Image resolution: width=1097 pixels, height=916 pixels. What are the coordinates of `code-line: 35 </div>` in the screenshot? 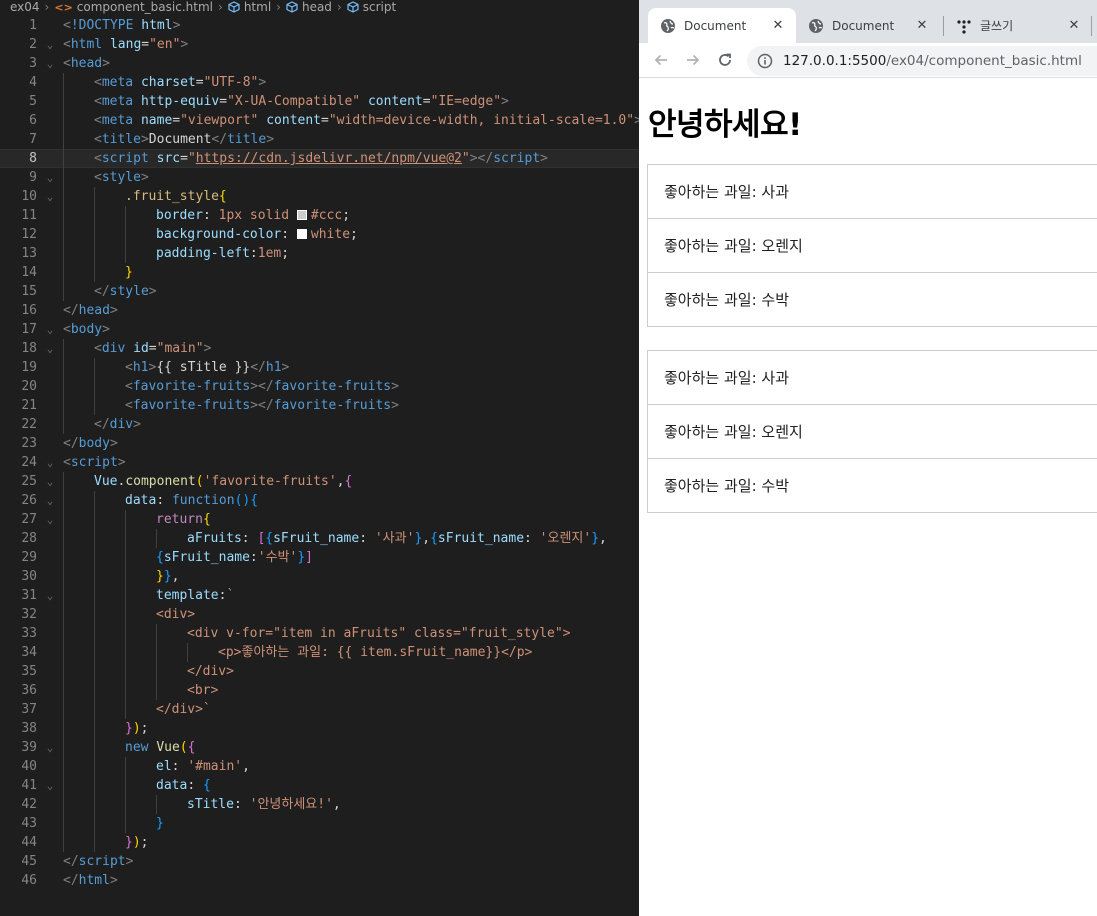 It's located at (319, 671).